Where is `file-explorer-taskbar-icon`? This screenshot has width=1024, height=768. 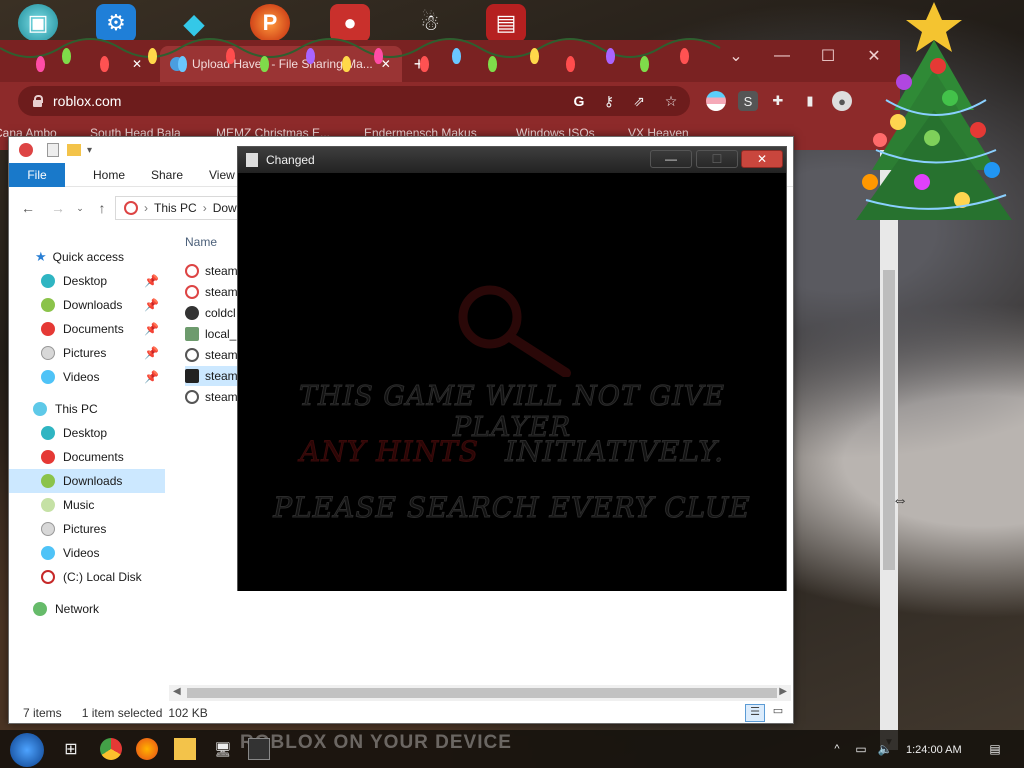 file-explorer-taskbar-icon is located at coordinates (185, 749).